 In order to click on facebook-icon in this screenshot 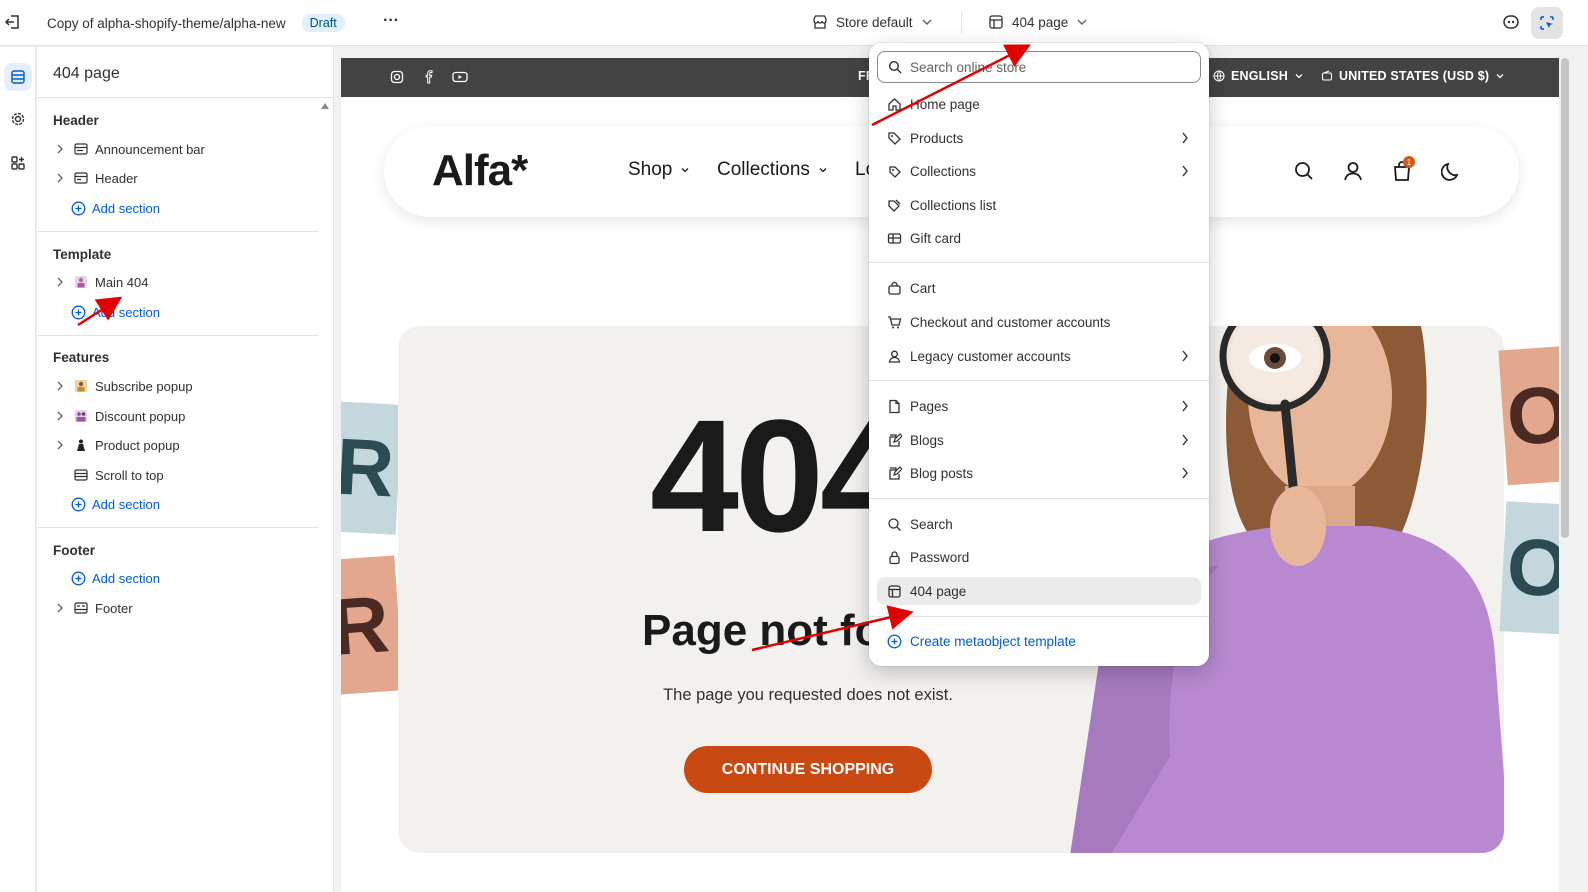, I will do `click(429, 77)`.